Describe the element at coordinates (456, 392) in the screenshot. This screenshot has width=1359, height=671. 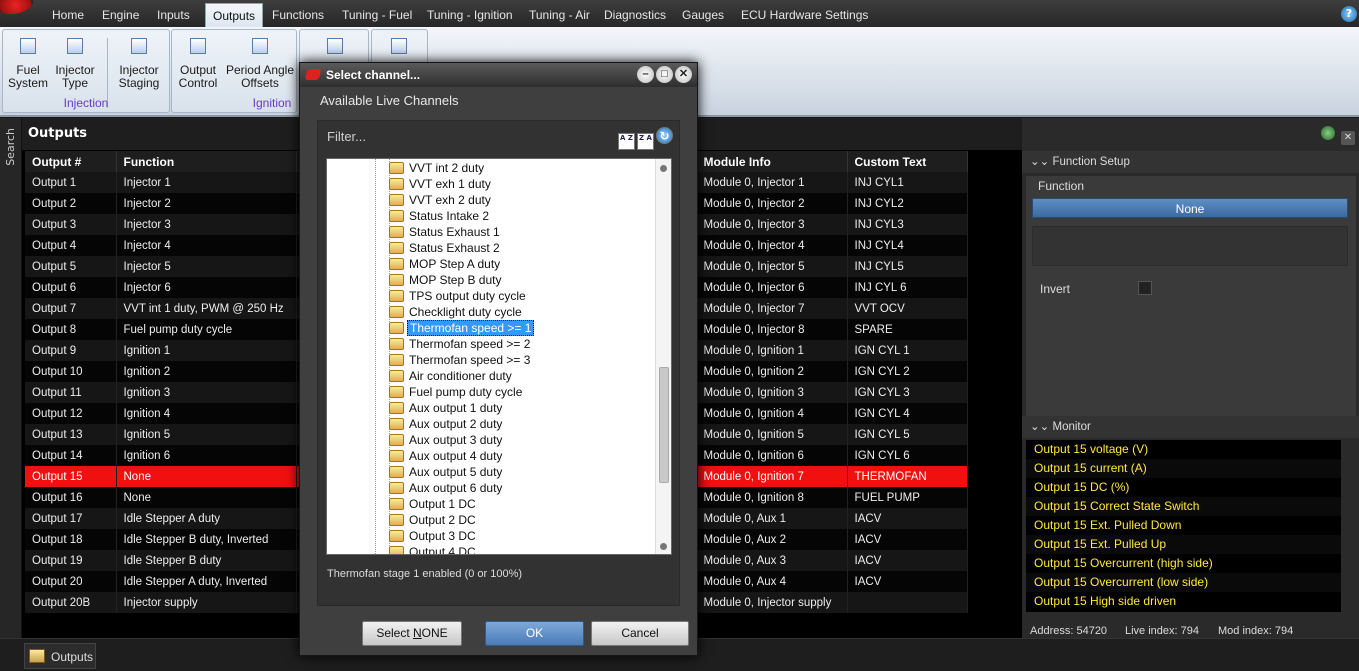
I see `channel-item: Fuel pump duty cycle` at that location.